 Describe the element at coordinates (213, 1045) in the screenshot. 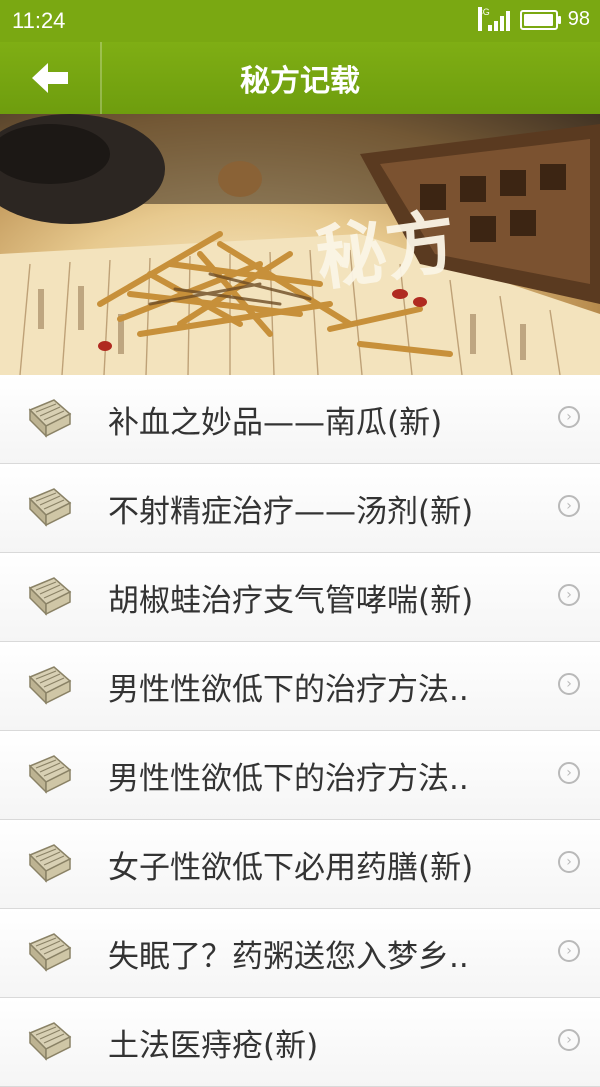

I see `list-item-title: 土法医痔疮(新)` at that location.